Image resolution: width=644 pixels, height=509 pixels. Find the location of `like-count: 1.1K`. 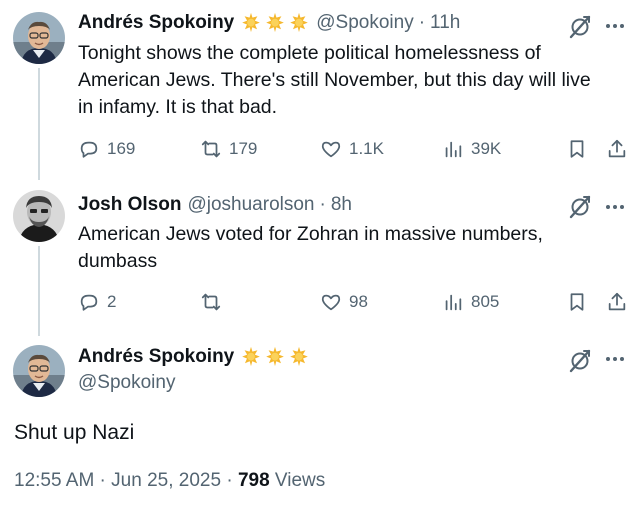

like-count: 1.1K is located at coordinates (366, 148).